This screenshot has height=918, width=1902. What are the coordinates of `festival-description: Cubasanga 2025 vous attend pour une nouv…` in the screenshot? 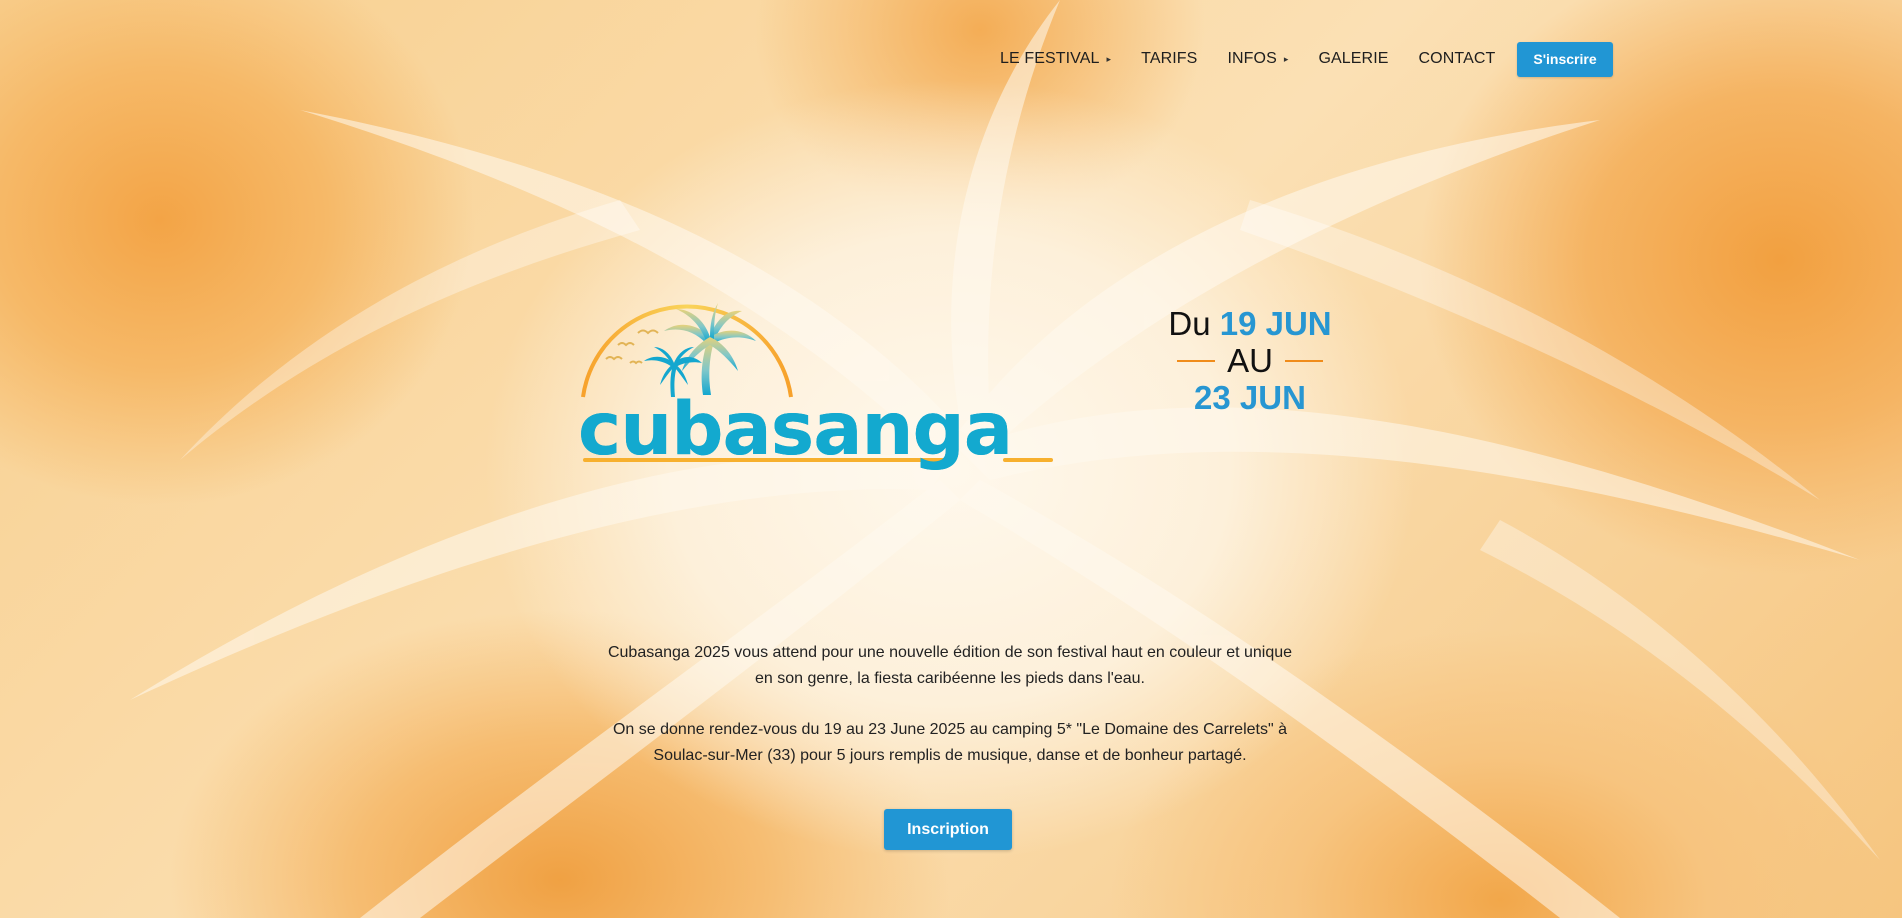 It's located at (950, 717).